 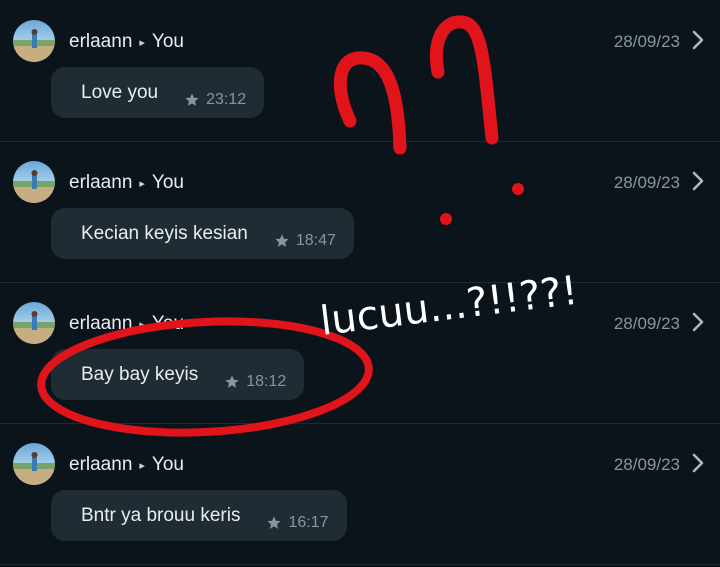 I want to click on message-text: Bay bay keyis, so click(x=140, y=374).